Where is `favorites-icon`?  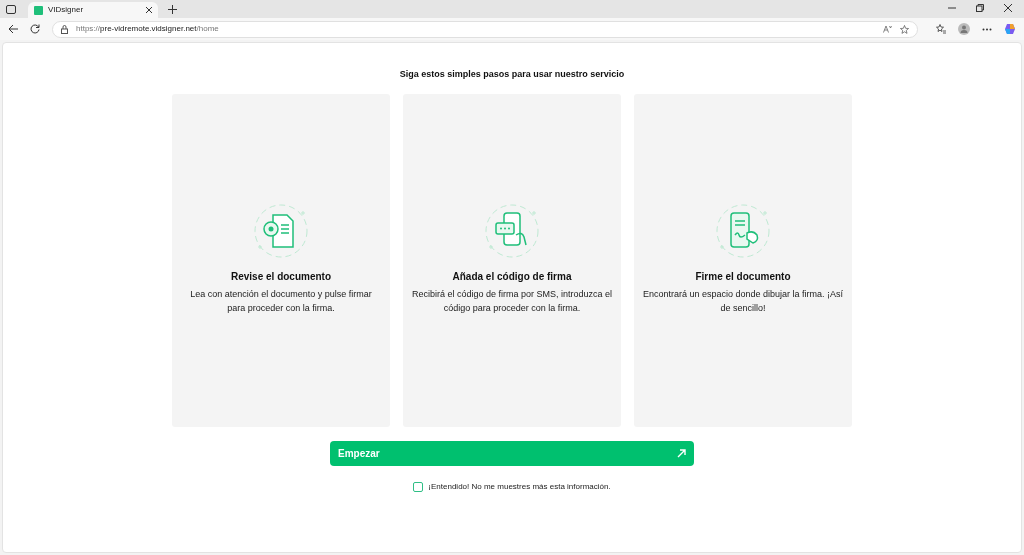 favorites-icon is located at coordinates (941, 29).